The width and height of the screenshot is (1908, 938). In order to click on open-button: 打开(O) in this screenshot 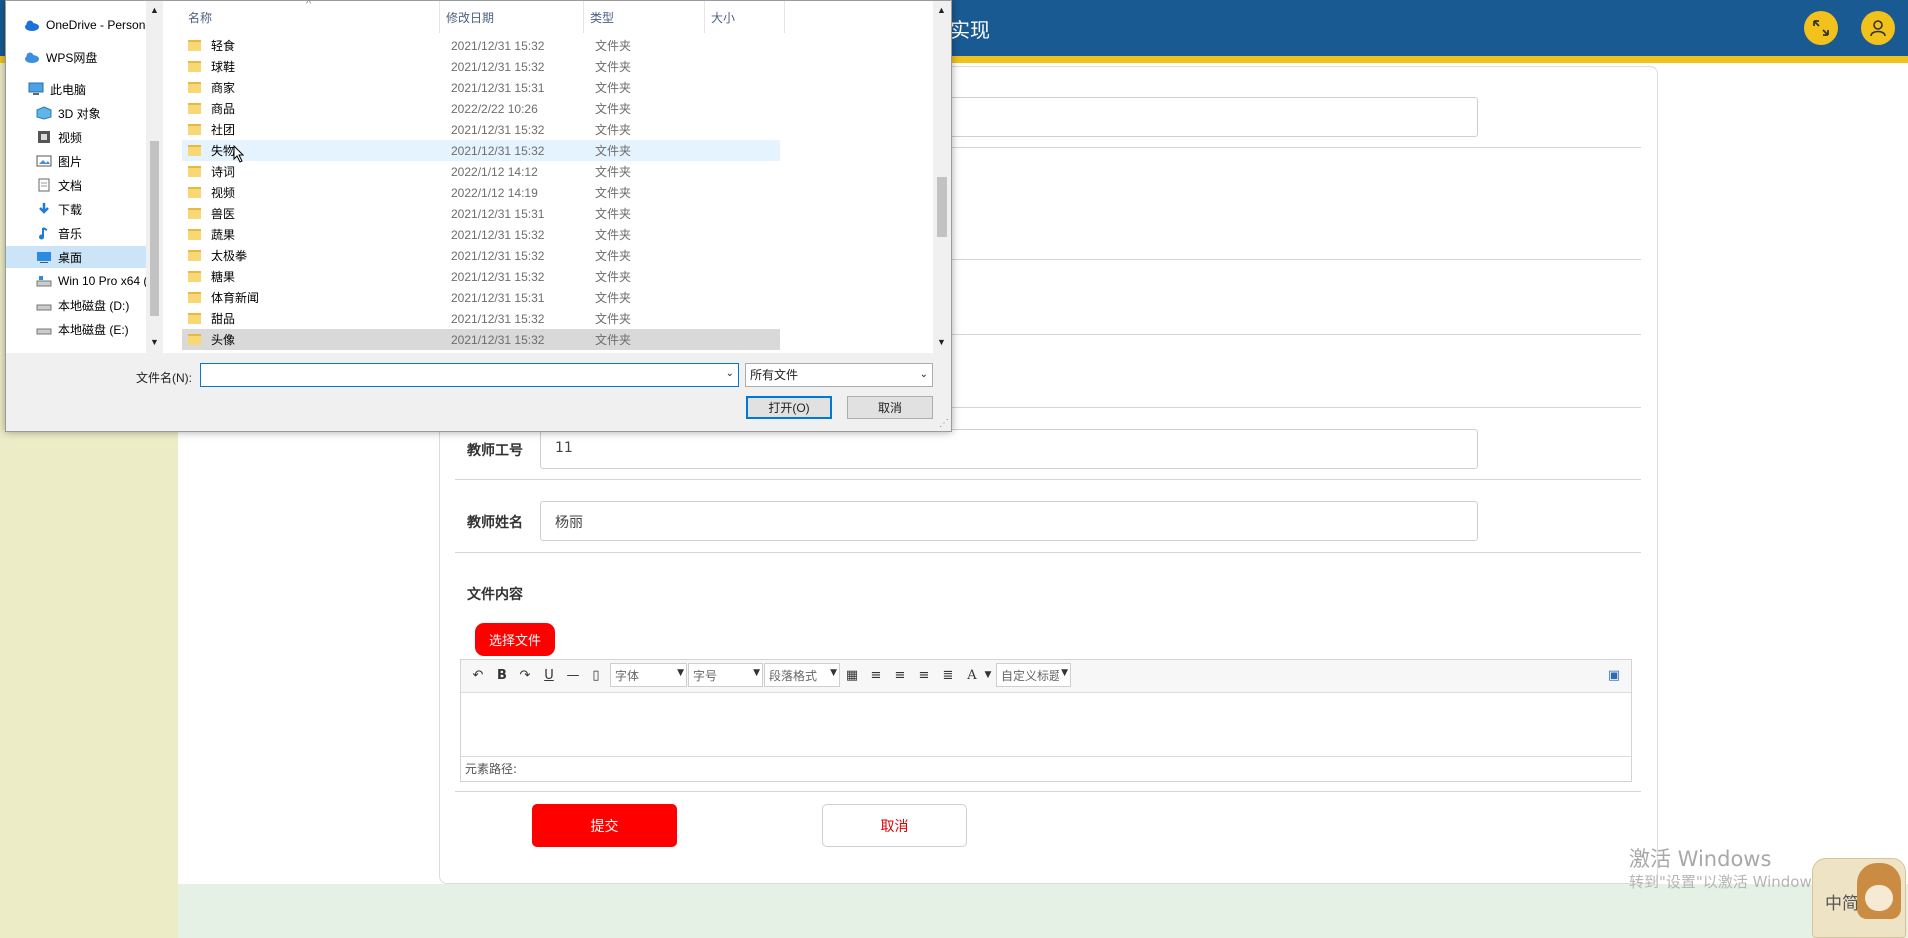, I will do `click(789, 407)`.